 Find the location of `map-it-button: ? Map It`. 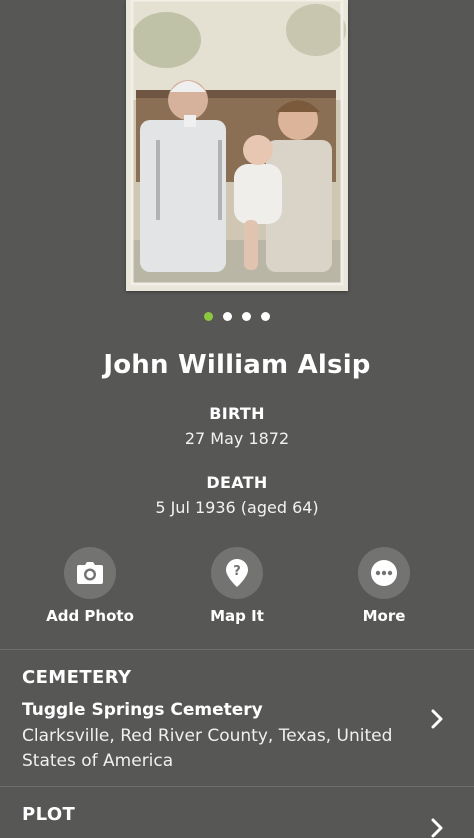

map-it-button: ? Map It is located at coordinates (237, 586).